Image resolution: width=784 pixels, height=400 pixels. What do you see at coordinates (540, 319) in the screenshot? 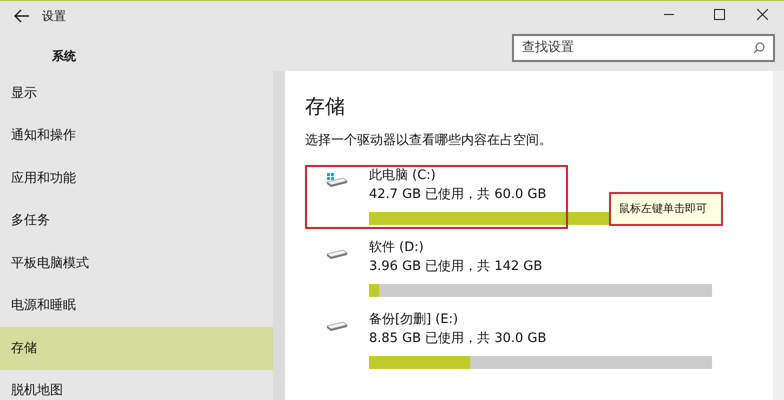
I see `drive-name: 备份[勿删] (E:)` at bounding box center [540, 319].